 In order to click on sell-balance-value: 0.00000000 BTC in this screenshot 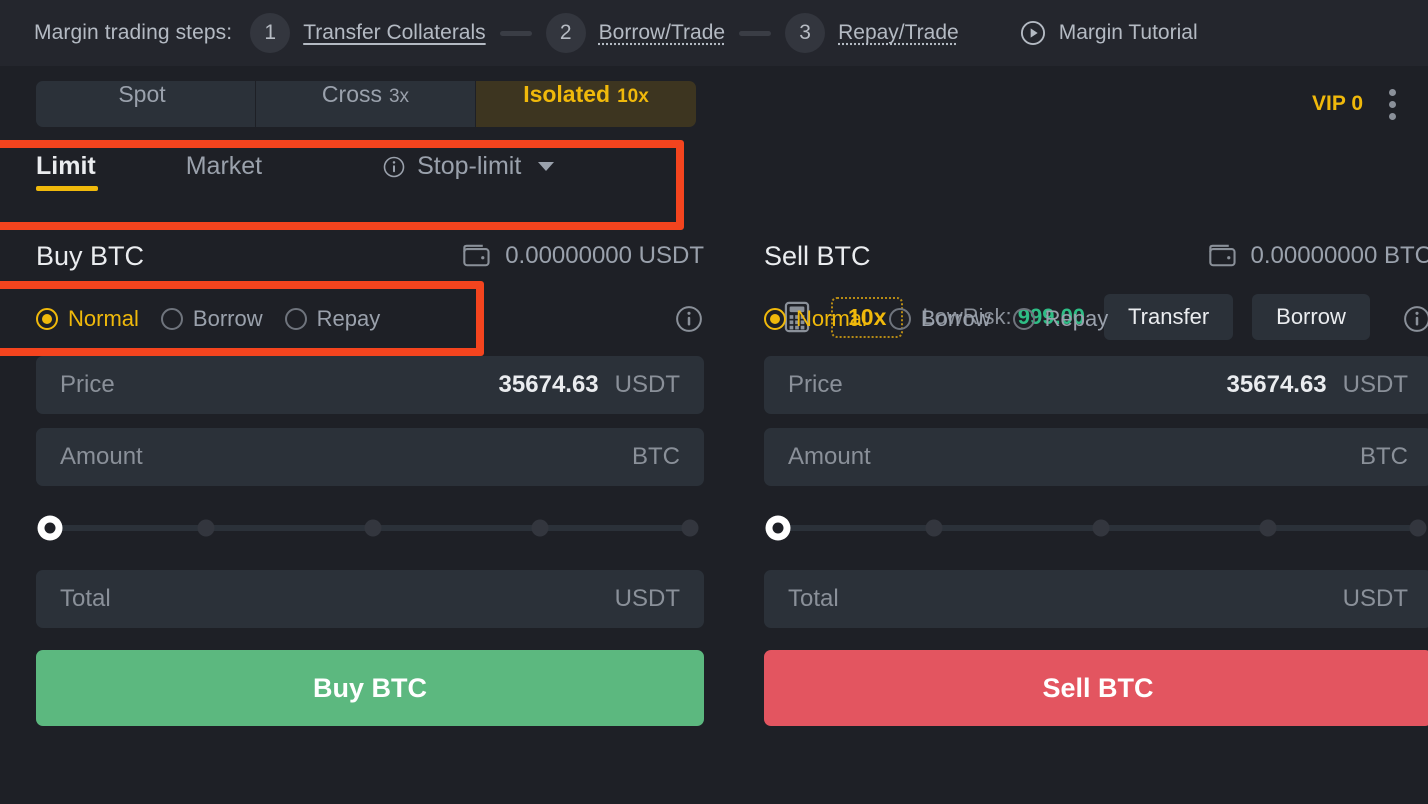, I will do `click(1339, 255)`.